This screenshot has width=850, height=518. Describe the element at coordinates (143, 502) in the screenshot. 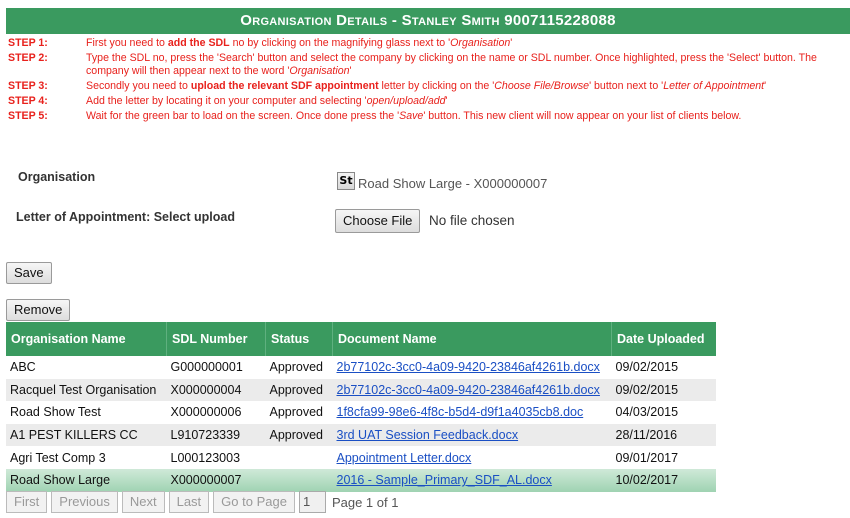

I see `pager-next-button: Next` at that location.